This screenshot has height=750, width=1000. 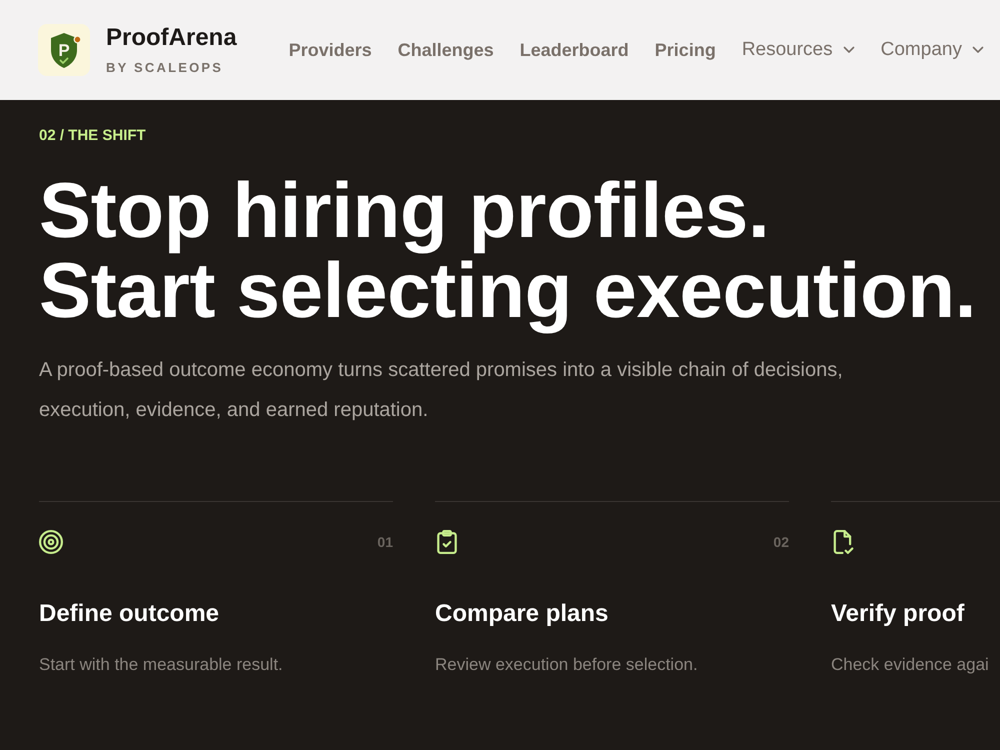 I want to click on shield-logo: P, so click(x=64, y=50).